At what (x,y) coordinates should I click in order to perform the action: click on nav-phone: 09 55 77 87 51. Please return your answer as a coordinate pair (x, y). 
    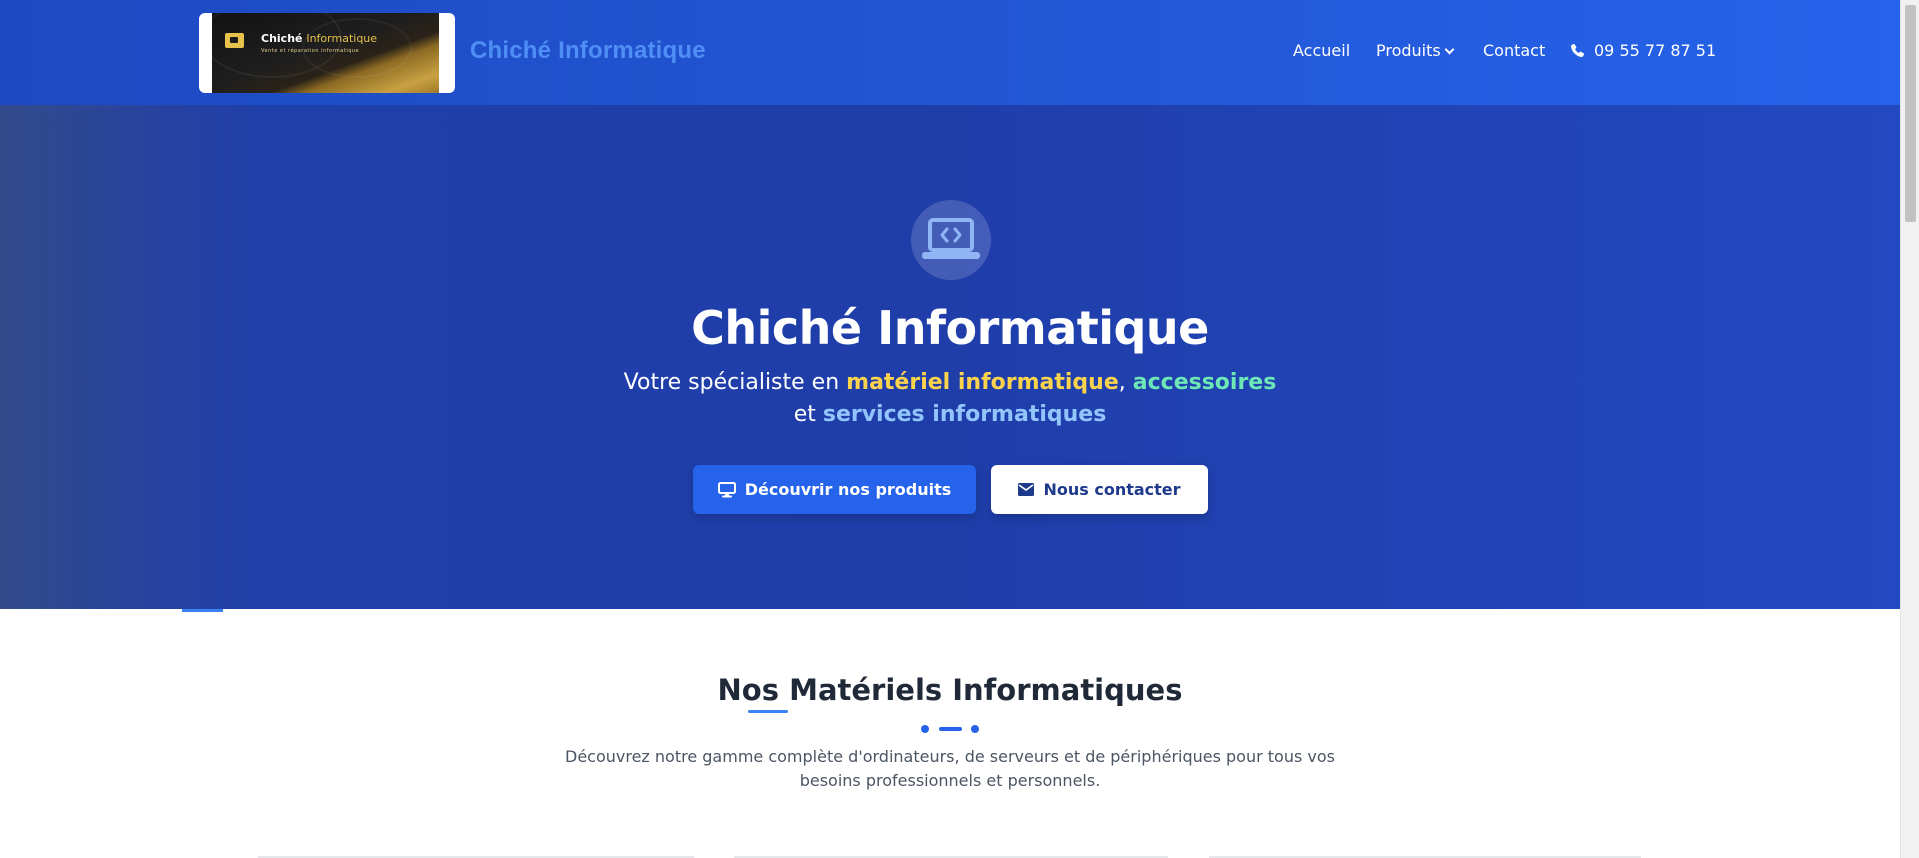
    Looking at the image, I should click on (1643, 50).